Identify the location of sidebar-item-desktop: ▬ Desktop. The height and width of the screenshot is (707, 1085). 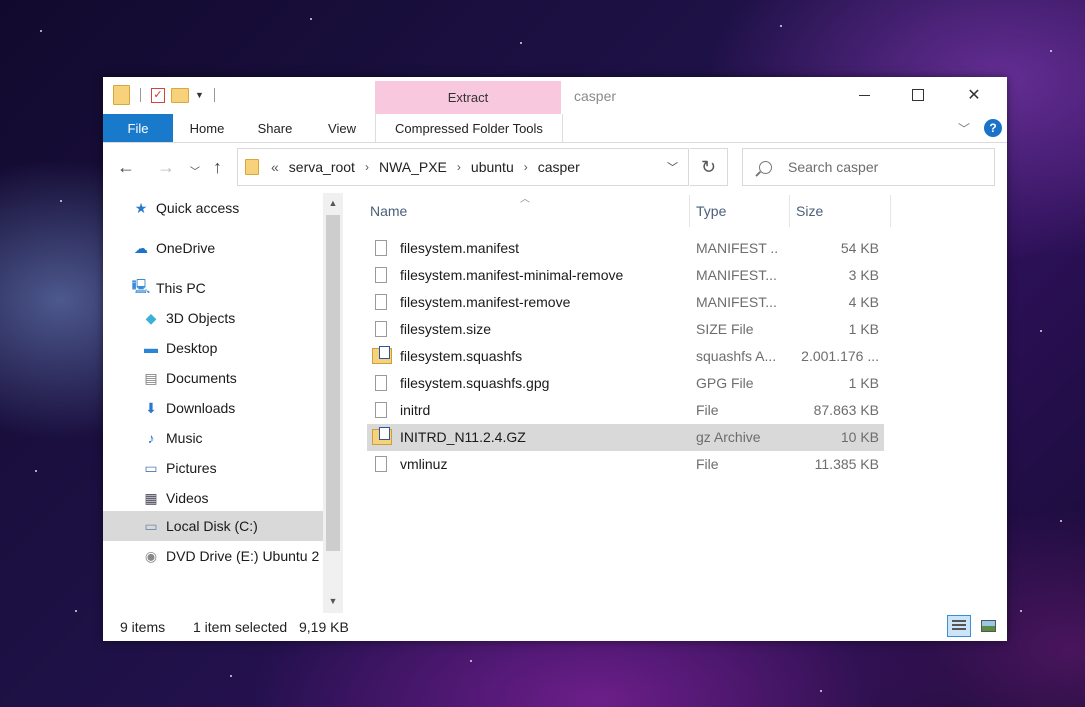
(243, 348).